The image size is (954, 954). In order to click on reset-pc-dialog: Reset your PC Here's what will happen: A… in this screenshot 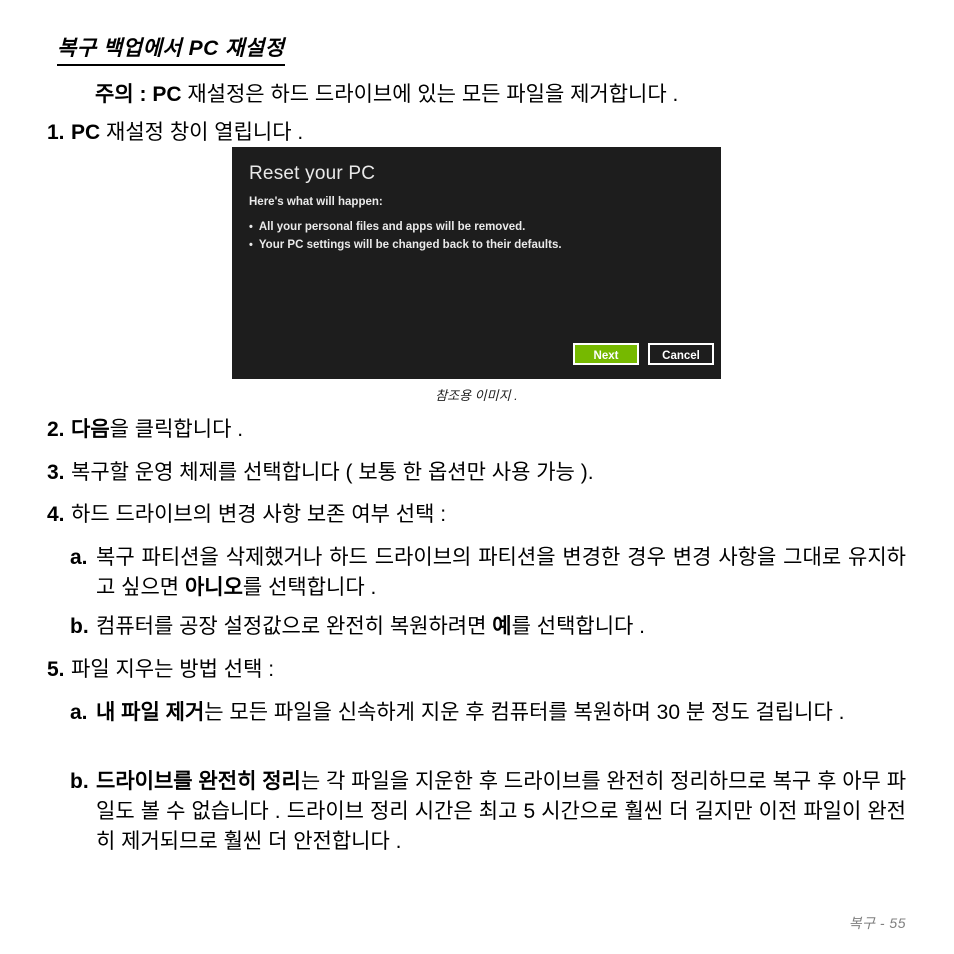, I will do `click(476, 263)`.